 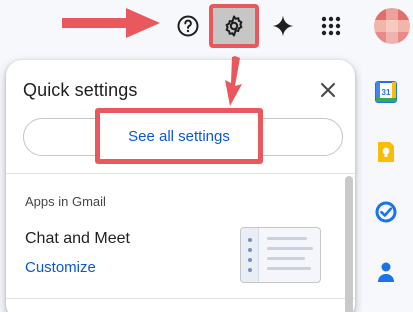 I want to click on calendar-day: 31, so click(x=386, y=92).